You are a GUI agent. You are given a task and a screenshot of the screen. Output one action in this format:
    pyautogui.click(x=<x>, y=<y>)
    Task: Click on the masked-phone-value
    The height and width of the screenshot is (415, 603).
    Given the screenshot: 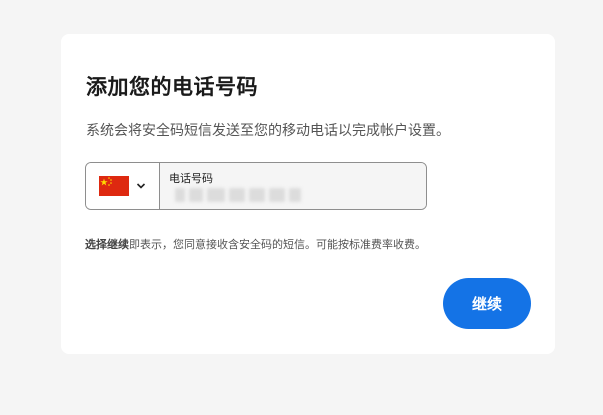 What is the action you would take?
    pyautogui.click(x=238, y=195)
    